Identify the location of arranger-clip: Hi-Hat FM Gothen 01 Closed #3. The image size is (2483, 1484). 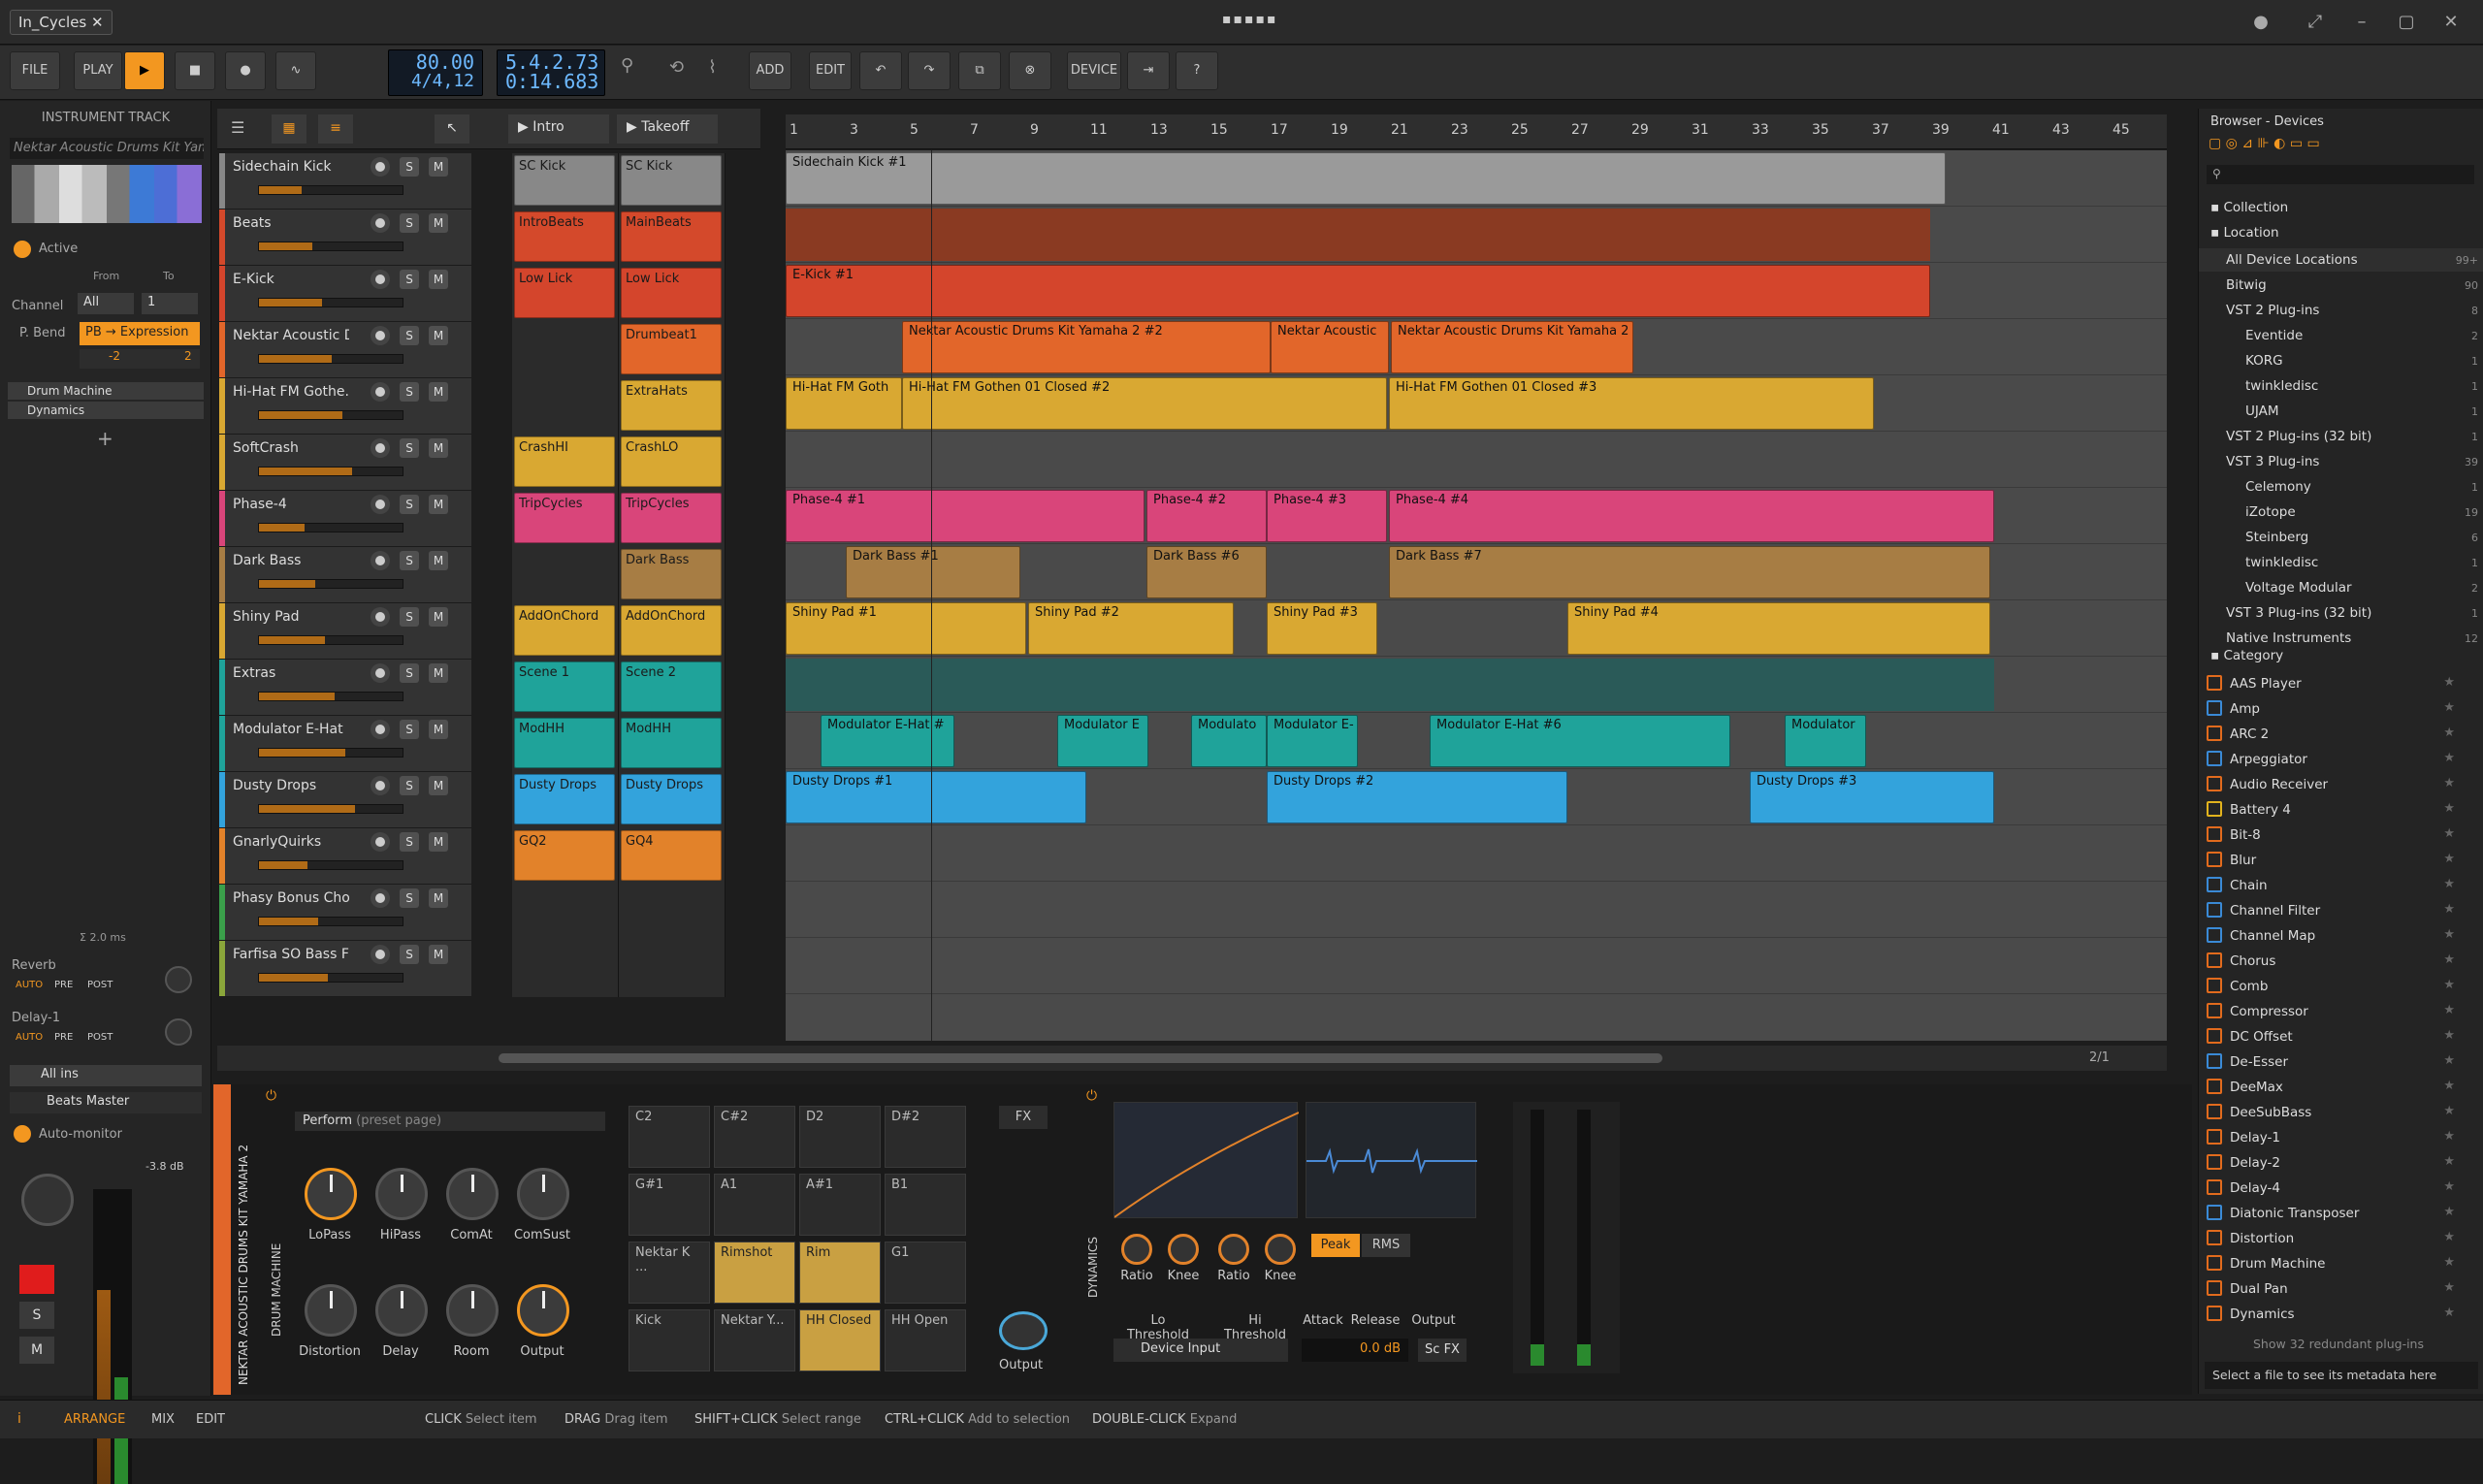
(1632, 404).